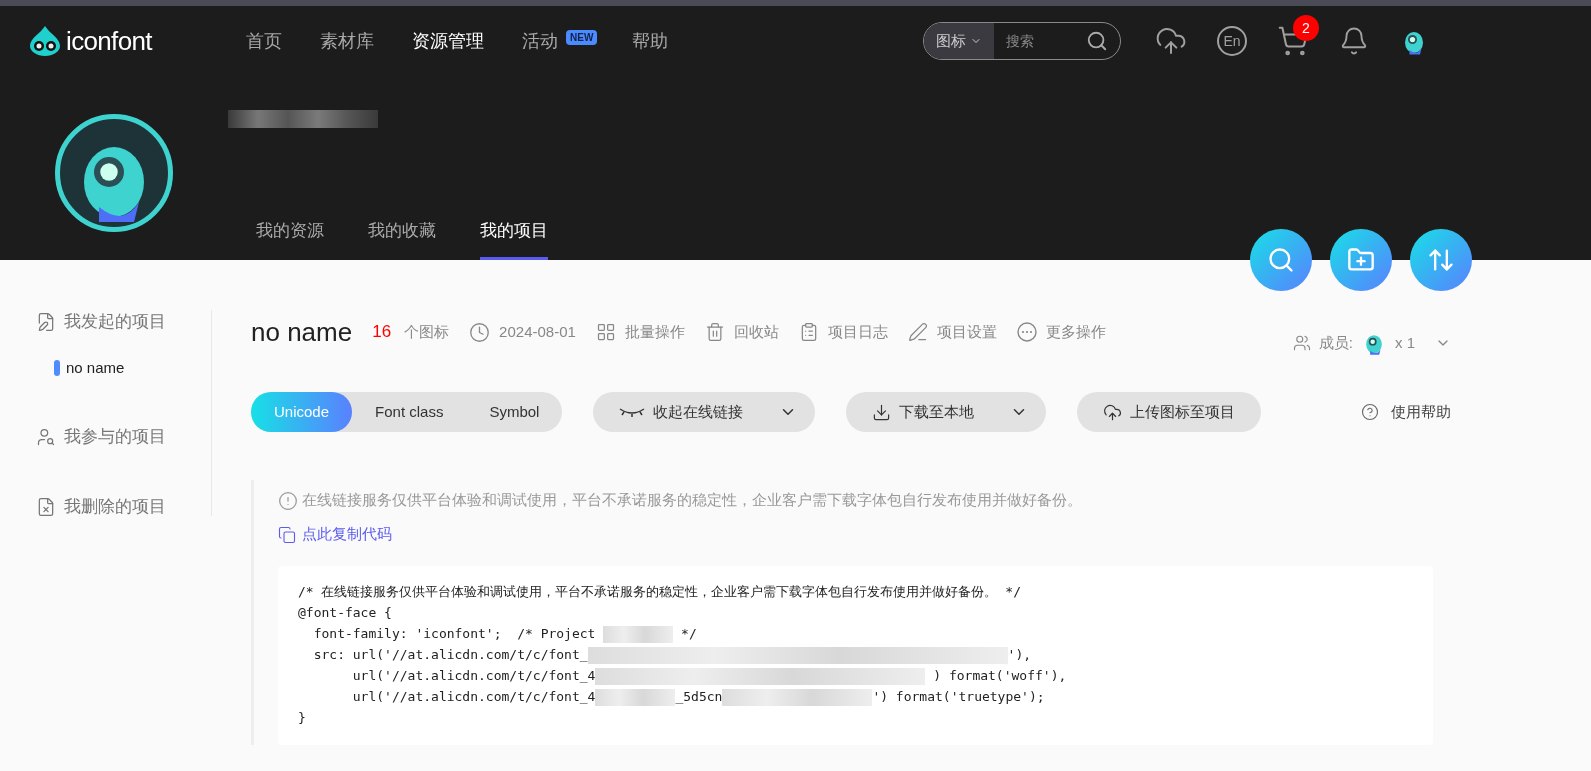 This screenshot has width=1591, height=771. What do you see at coordinates (699, 697) in the screenshot?
I see `code-text: _5d5cn` at bounding box center [699, 697].